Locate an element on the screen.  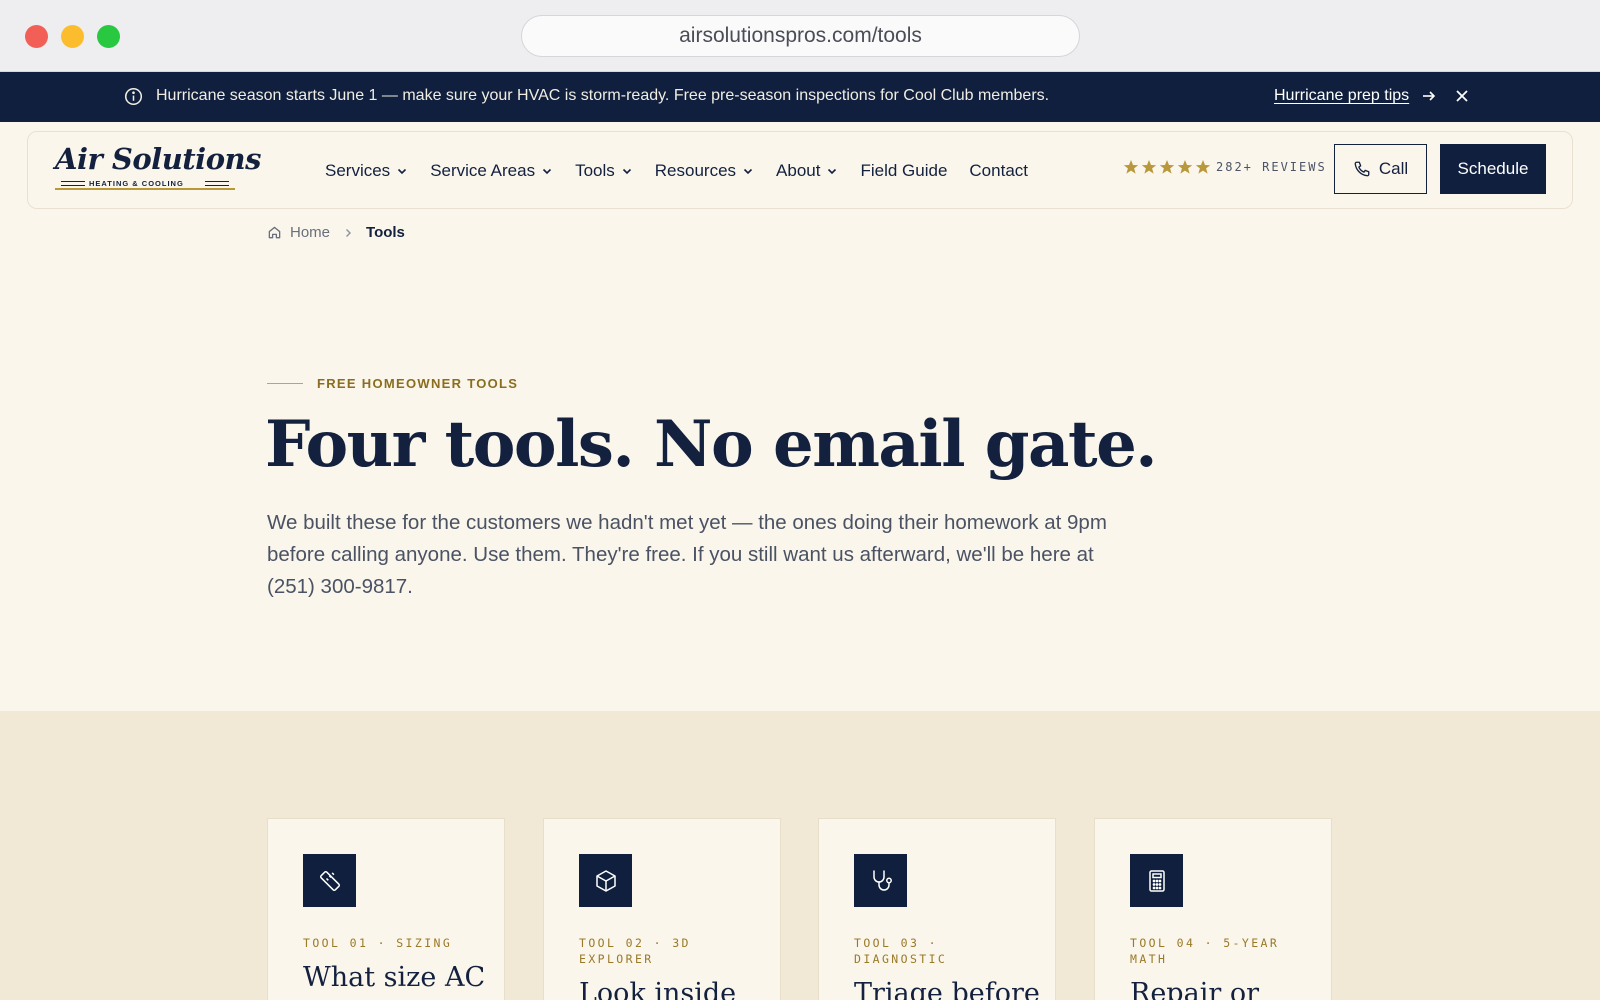
nav-item-service-areas: Service Areas is located at coordinates (491, 171).